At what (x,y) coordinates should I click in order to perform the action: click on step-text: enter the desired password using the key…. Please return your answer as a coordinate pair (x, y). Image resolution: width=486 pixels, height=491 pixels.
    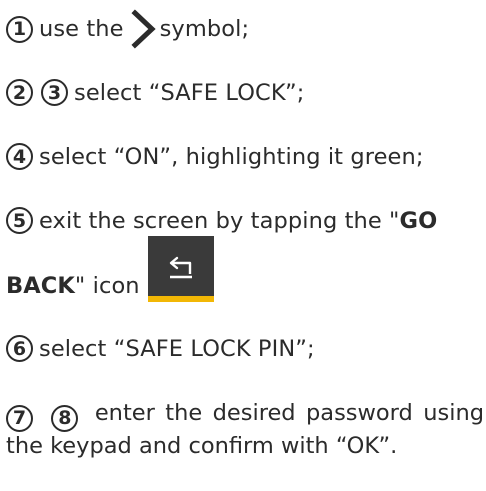
    Looking at the image, I should click on (245, 429).